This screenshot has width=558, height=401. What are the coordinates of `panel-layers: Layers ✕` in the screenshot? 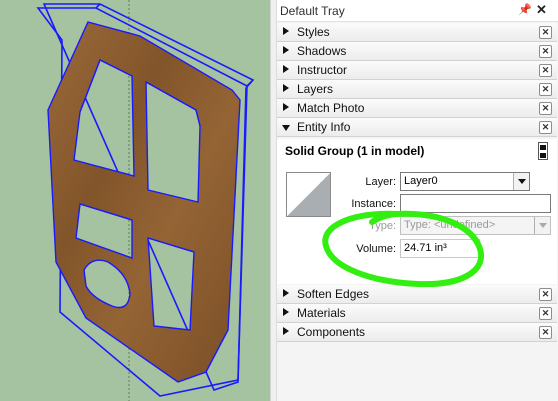 It's located at (417, 89).